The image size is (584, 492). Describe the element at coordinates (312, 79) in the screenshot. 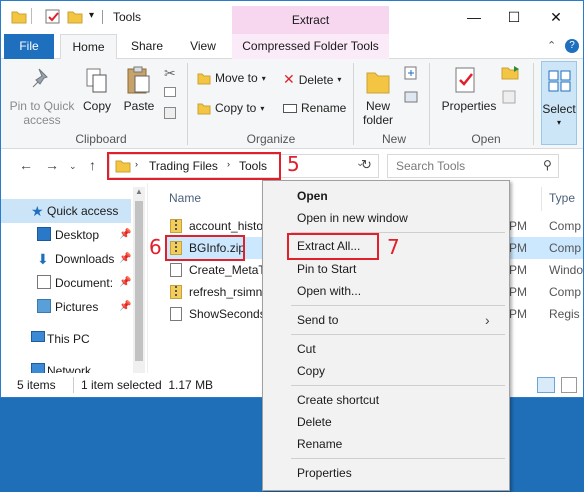

I see `delete-button: ✕ Delete ▾` at that location.